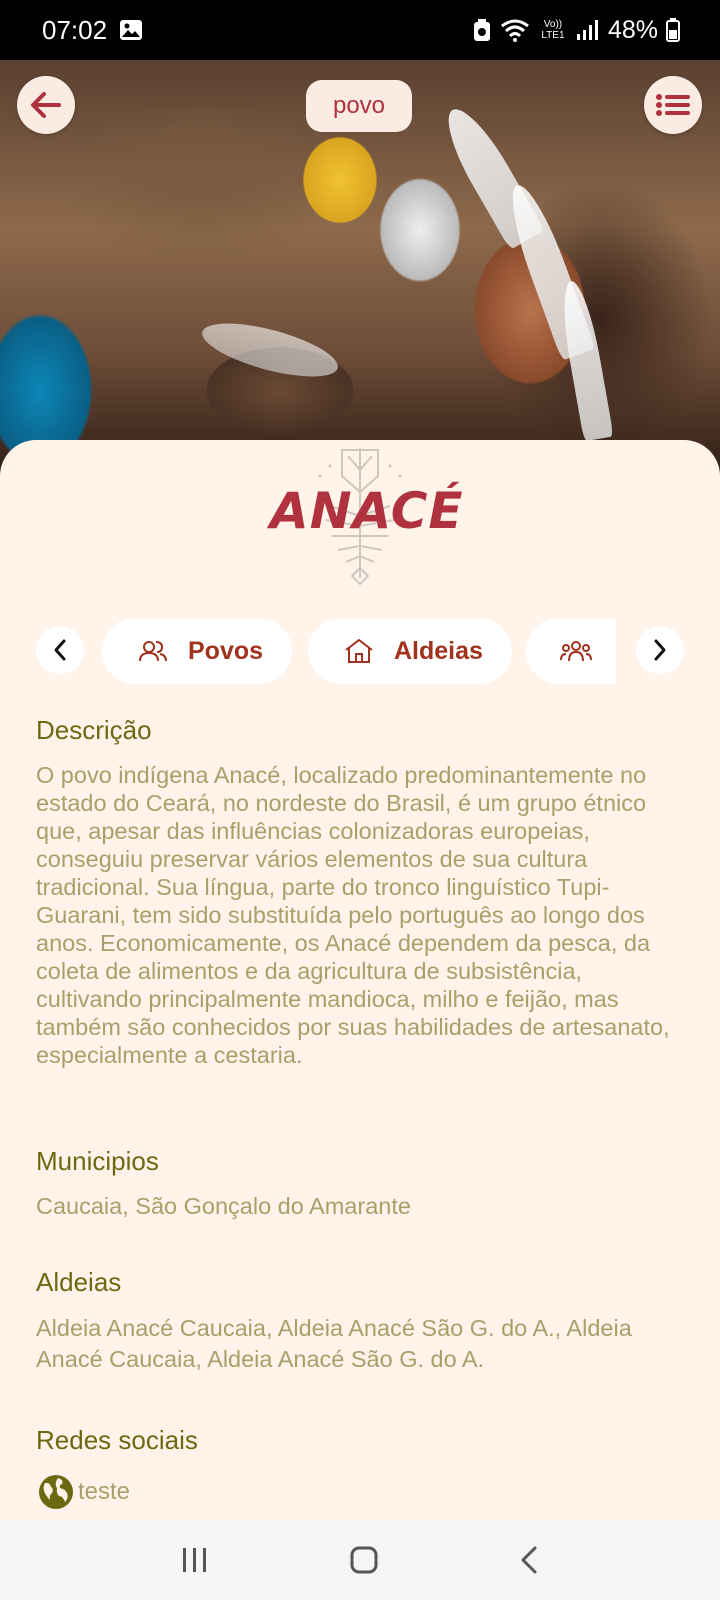 This screenshot has width=720, height=1600. I want to click on tabs-prev-button, so click(60, 650).